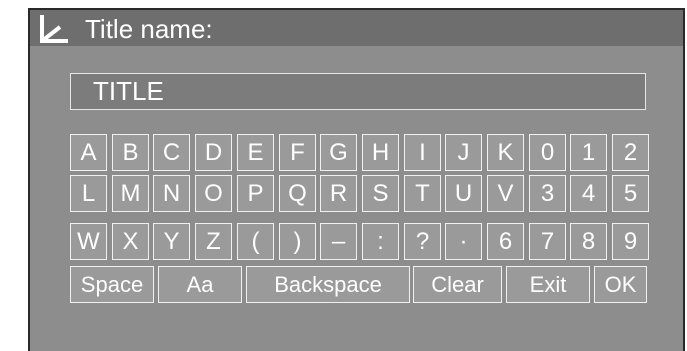  What do you see at coordinates (200, 284) in the screenshot?
I see `case-toggle-key: Aa` at bounding box center [200, 284].